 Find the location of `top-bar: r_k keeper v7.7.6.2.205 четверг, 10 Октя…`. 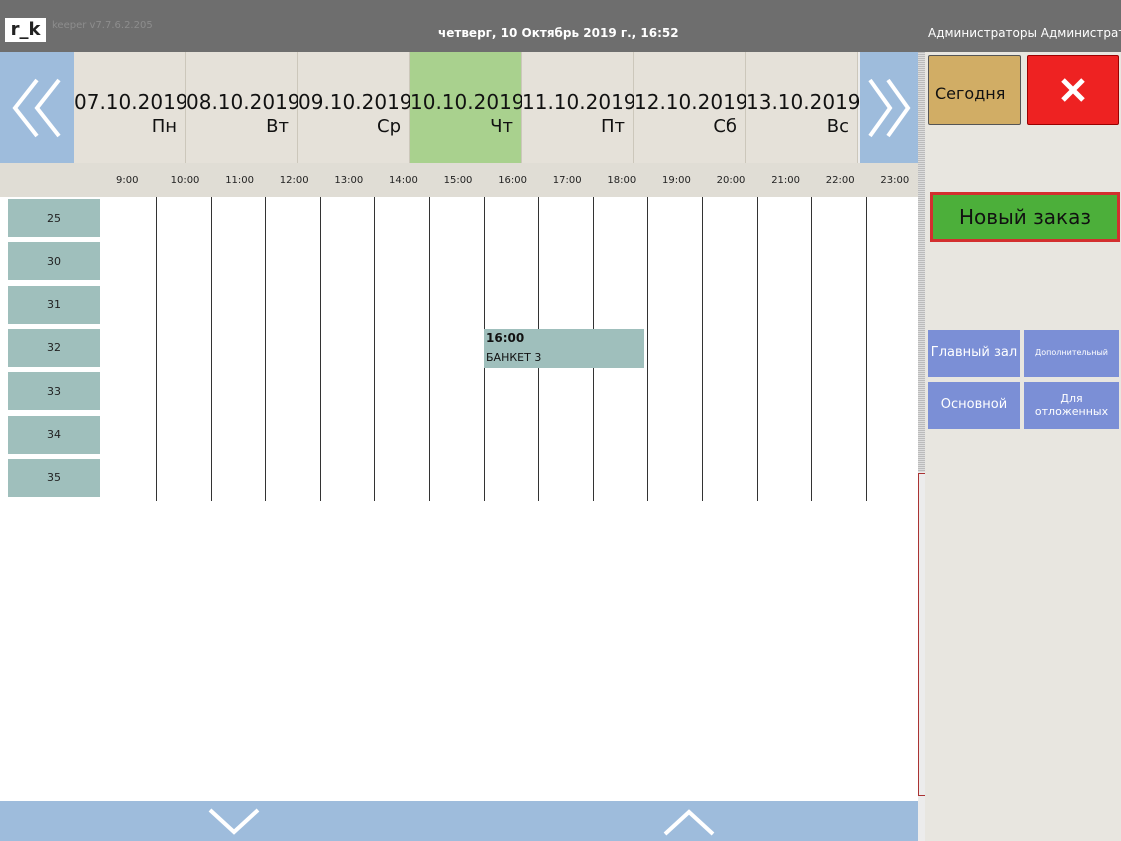

top-bar: r_k keeper v7.7.6.2.205 четверг, 10 Октя… is located at coordinates (560, 26).